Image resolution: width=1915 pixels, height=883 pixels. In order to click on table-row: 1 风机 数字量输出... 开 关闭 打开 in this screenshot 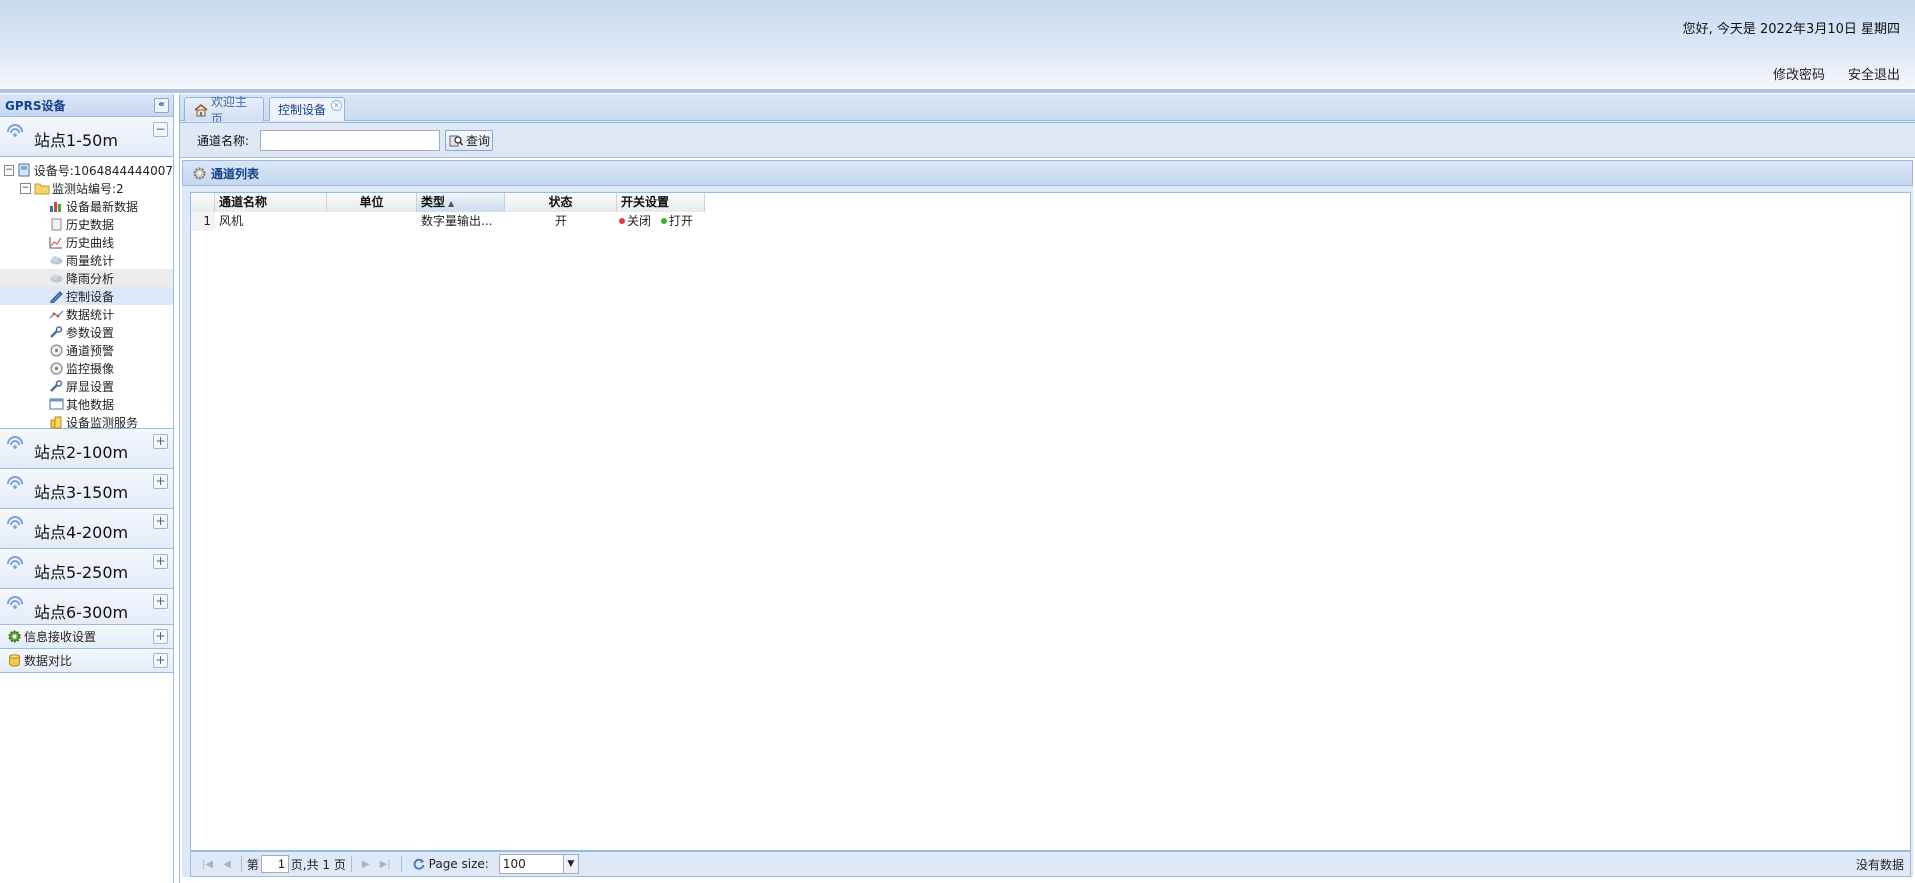, I will do `click(454, 221)`.